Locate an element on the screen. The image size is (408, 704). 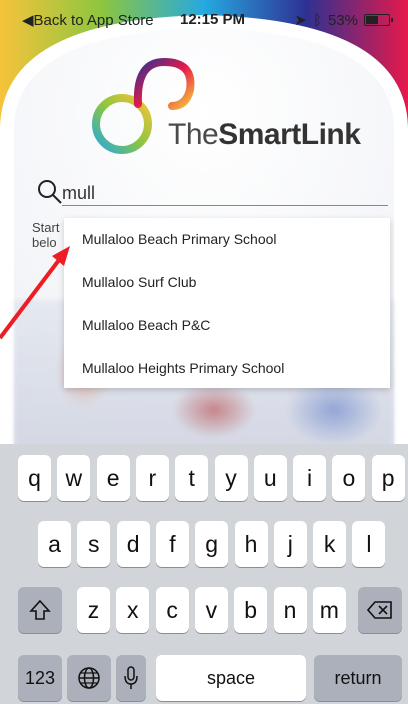
return-key: return is located at coordinates (358, 678).